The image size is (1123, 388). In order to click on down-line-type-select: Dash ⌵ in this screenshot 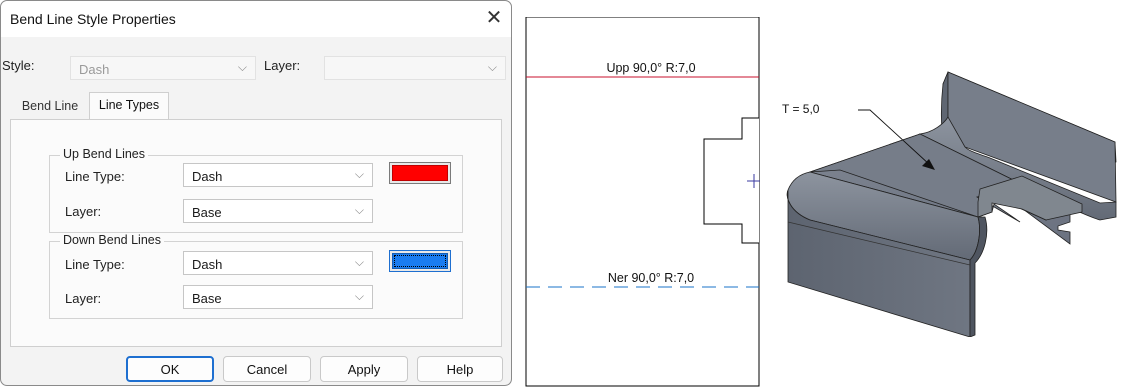, I will do `click(278, 263)`.